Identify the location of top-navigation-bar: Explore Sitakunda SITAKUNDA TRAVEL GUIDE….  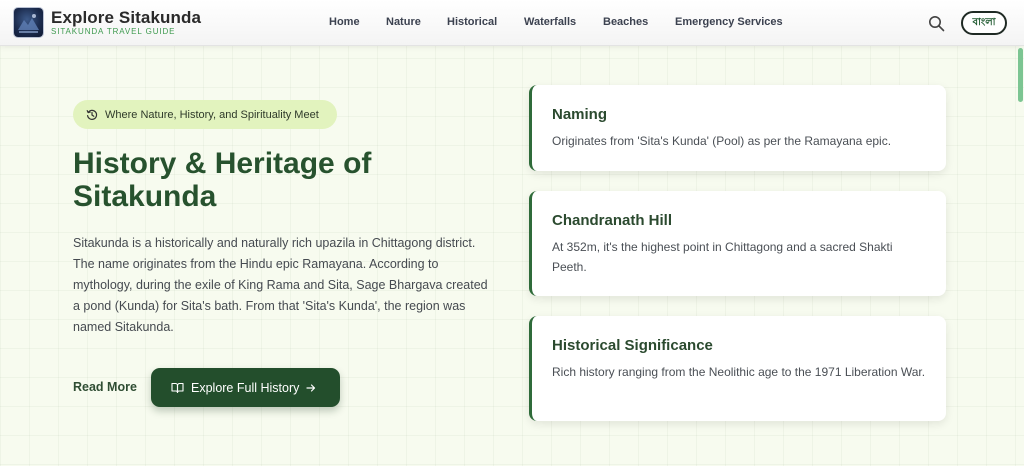
(512, 23).